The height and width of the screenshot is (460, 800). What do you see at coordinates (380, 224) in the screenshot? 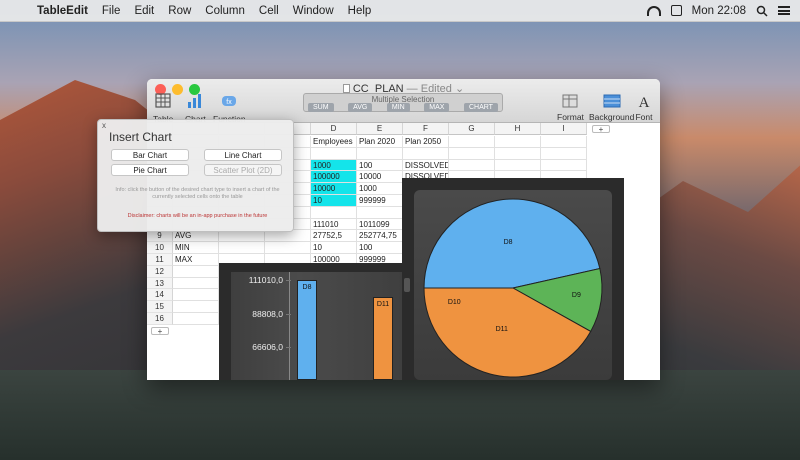
I see `table-cell: 1011099` at bounding box center [380, 224].